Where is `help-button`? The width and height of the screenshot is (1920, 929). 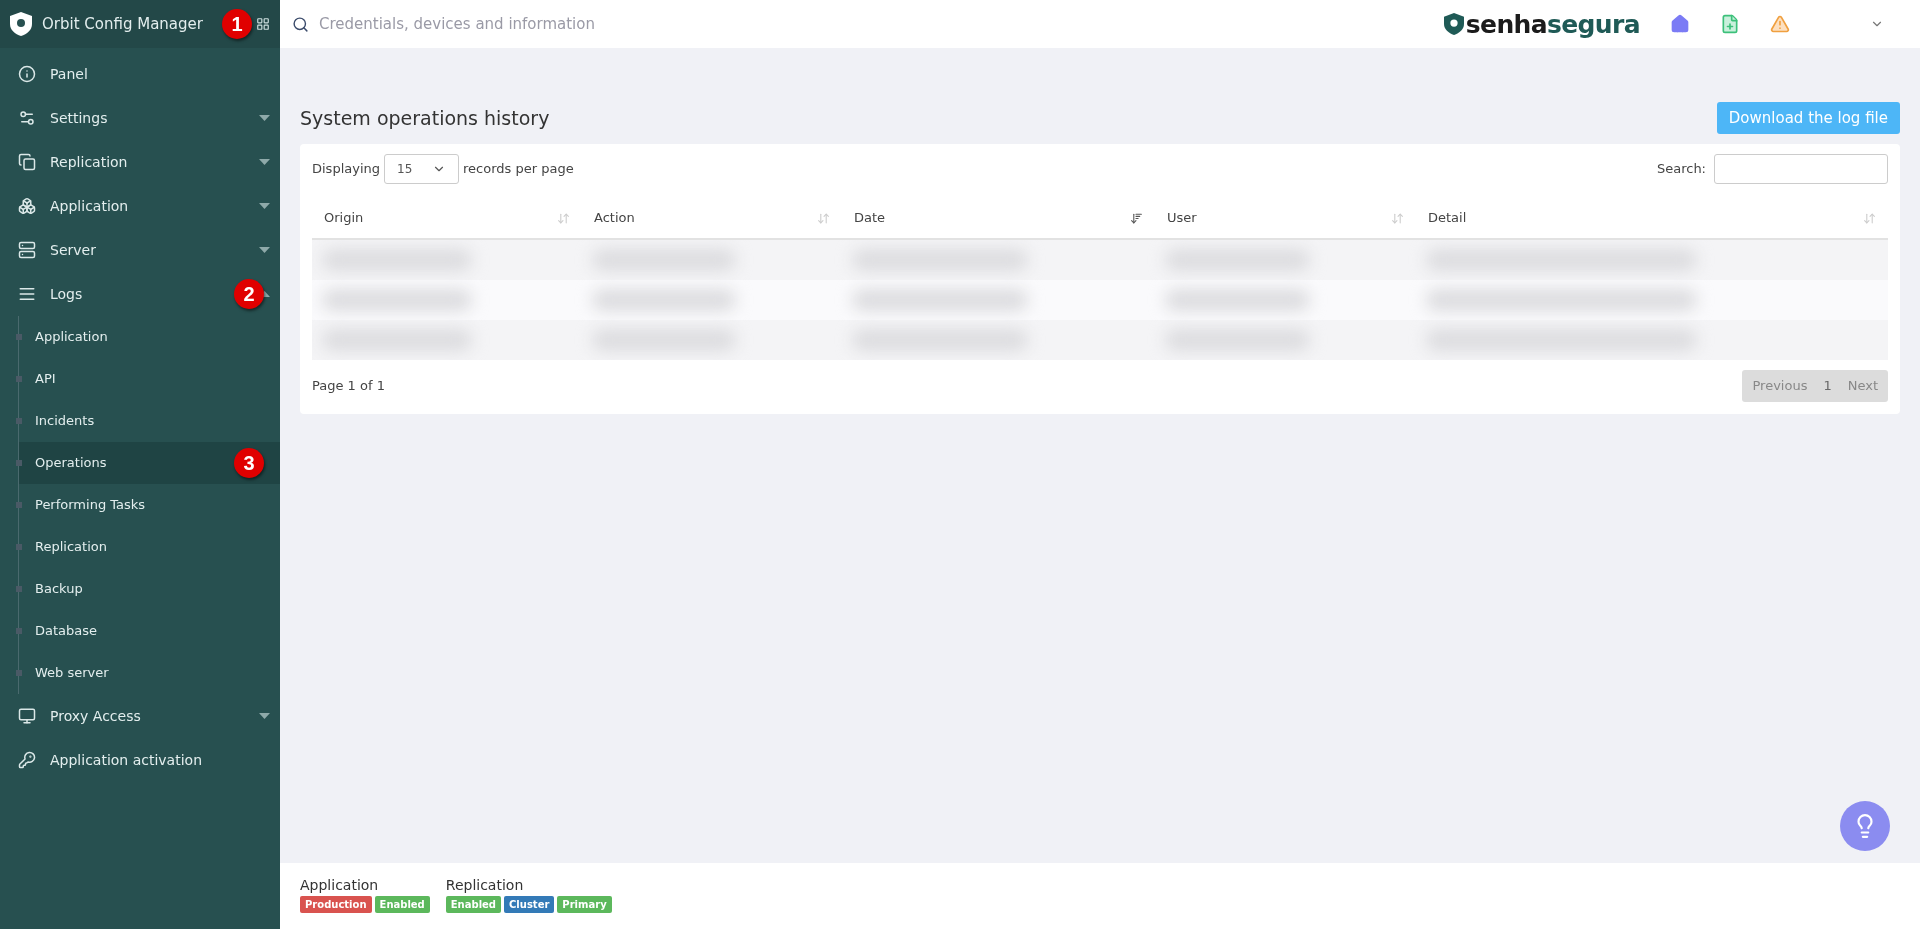
help-button is located at coordinates (1865, 826).